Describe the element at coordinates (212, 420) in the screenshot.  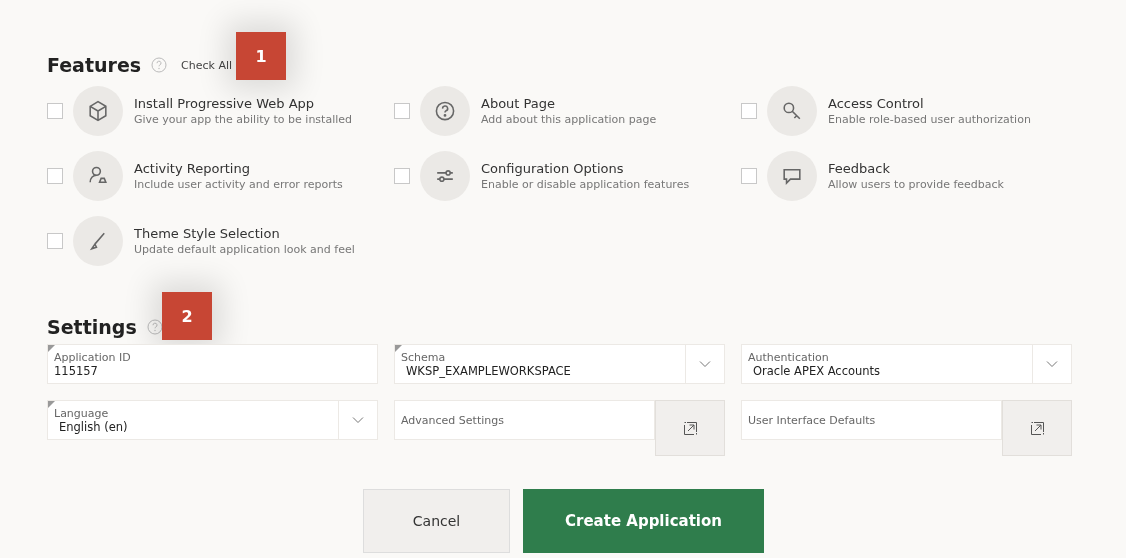
I see `select-field: Language English (en)` at that location.